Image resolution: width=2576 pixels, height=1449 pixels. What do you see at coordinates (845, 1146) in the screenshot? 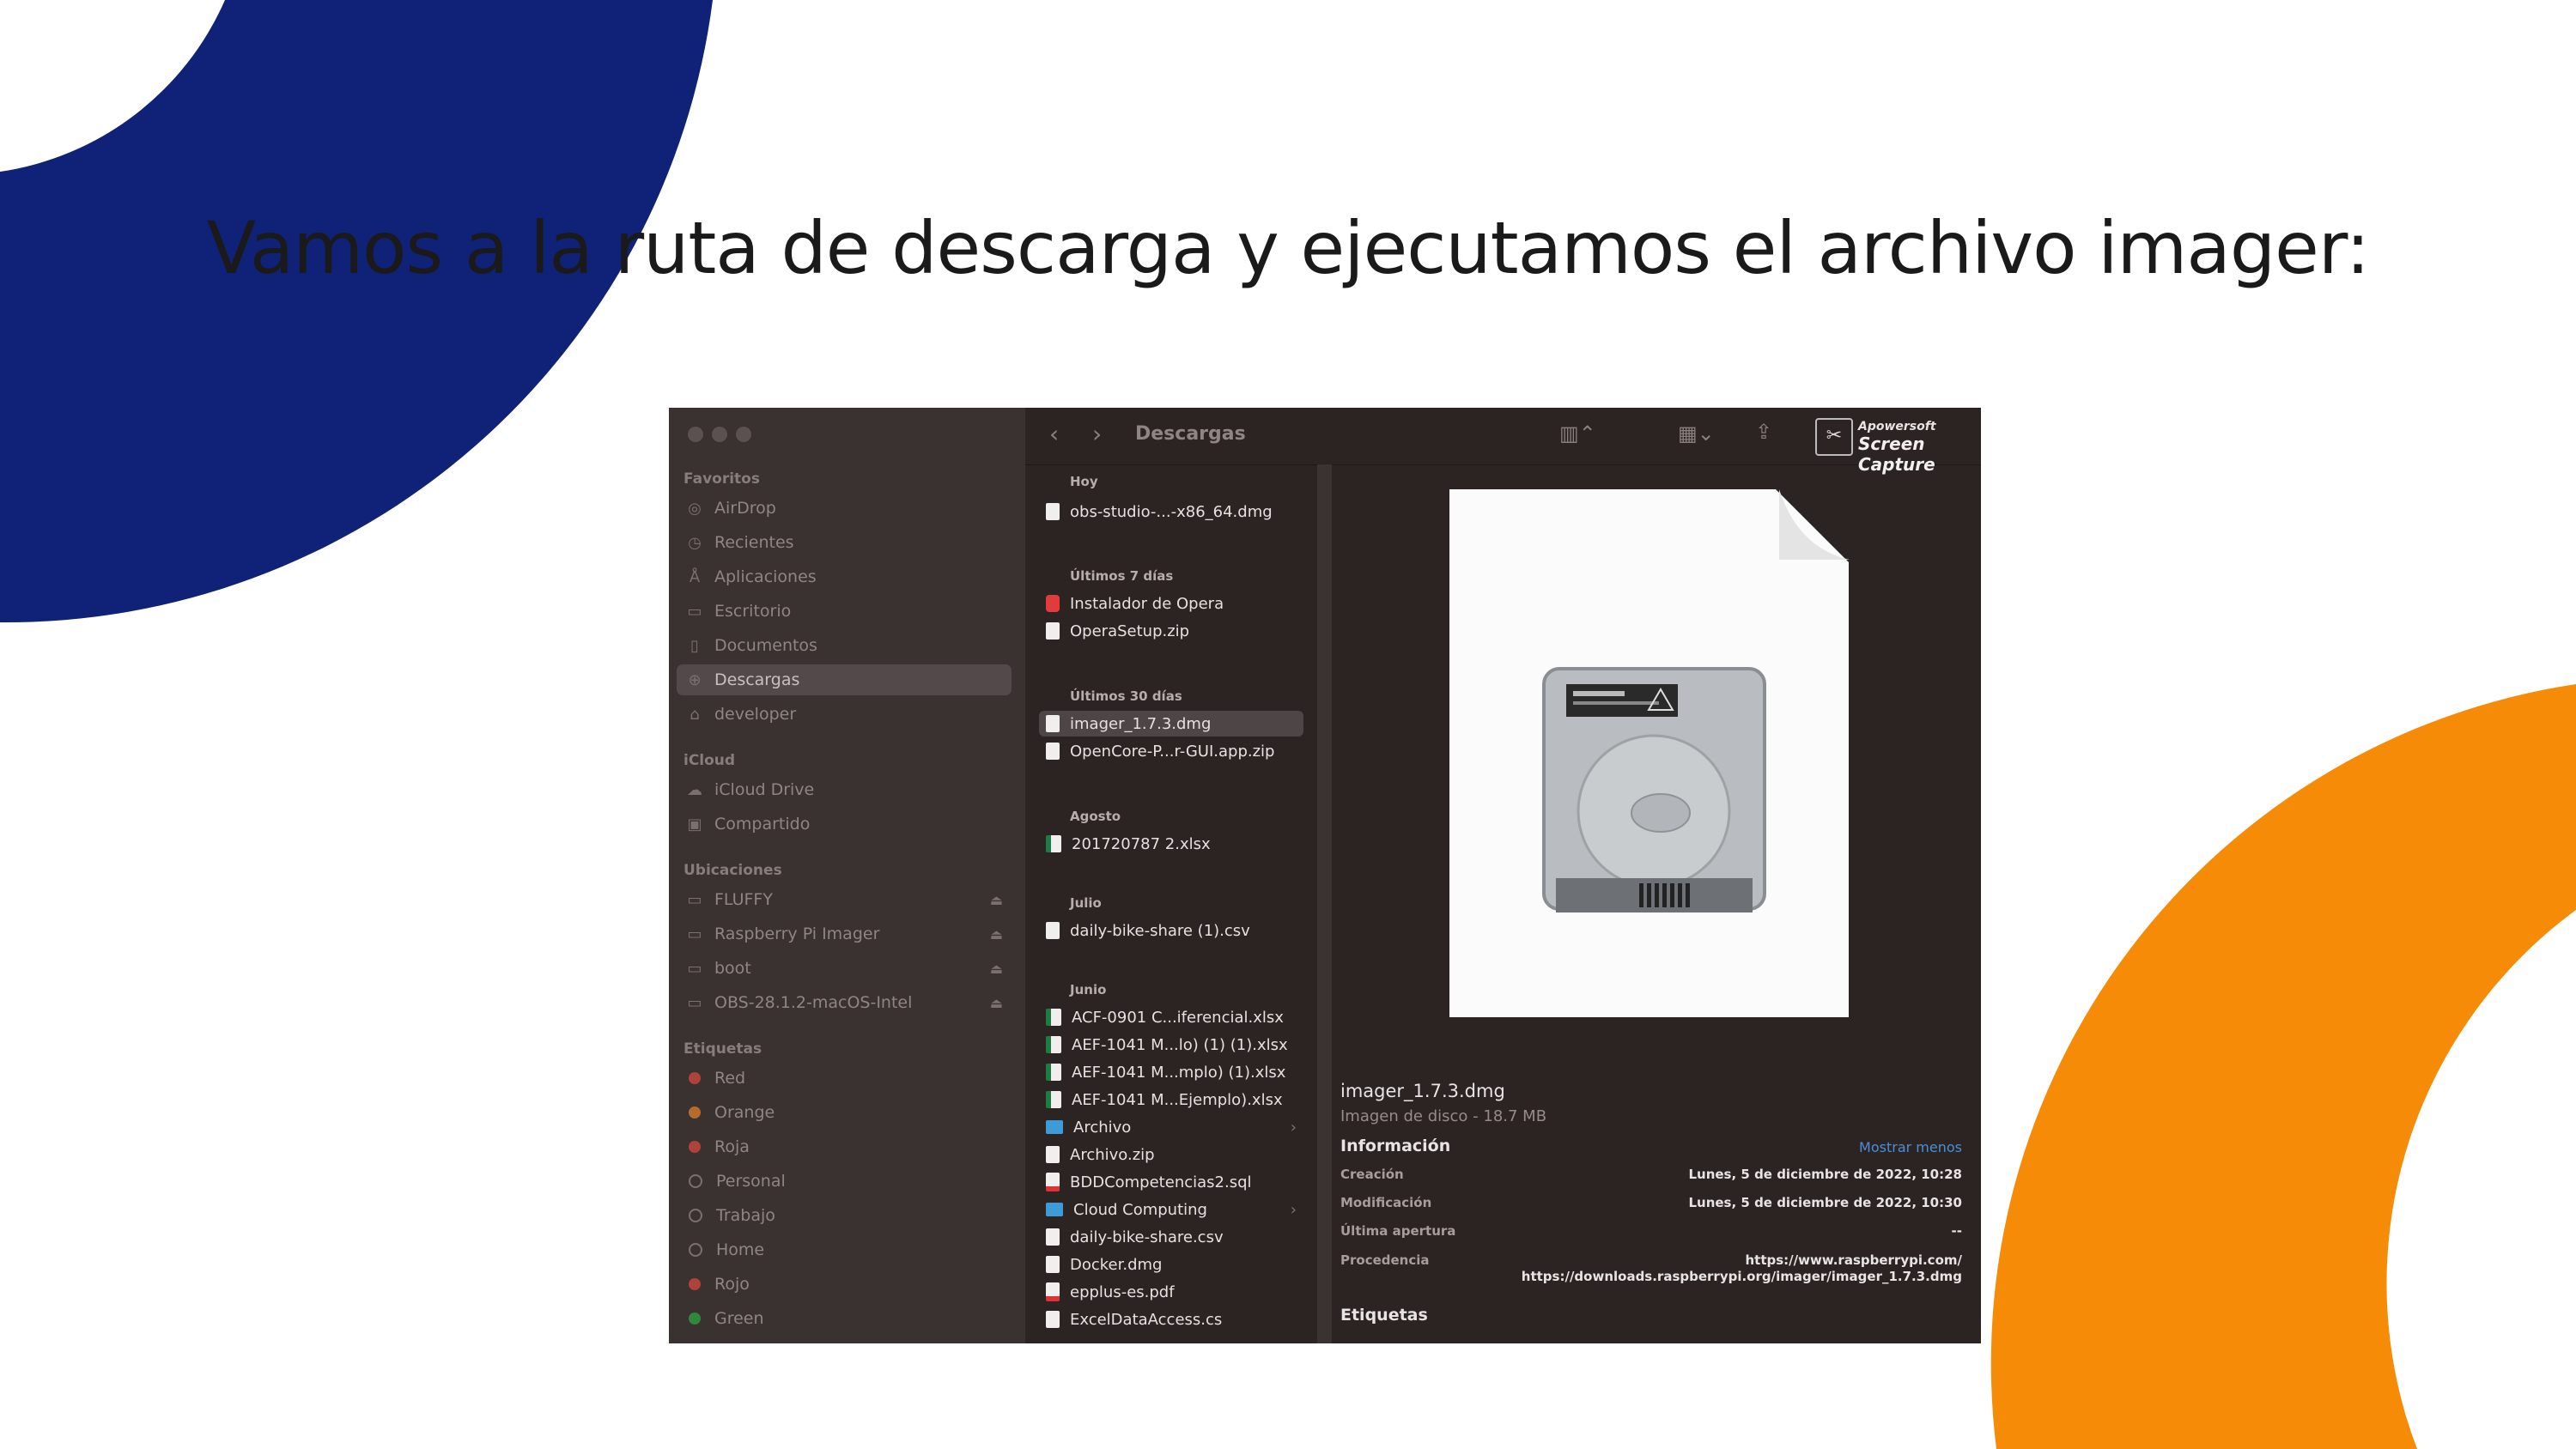
I see `sidebar-tag-roja: Roja` at bounding box center [845, 1146].